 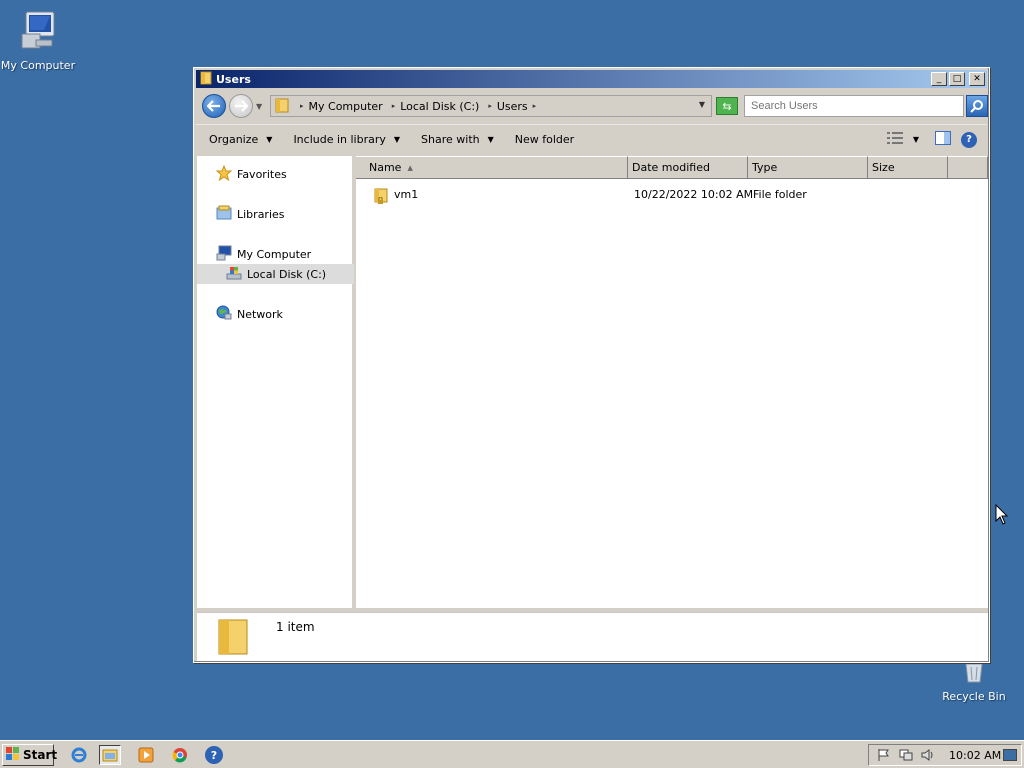 What do you see at coordinates (854, 106) in the screenshot?
I see `search-input` at bounding box center [854, 106].